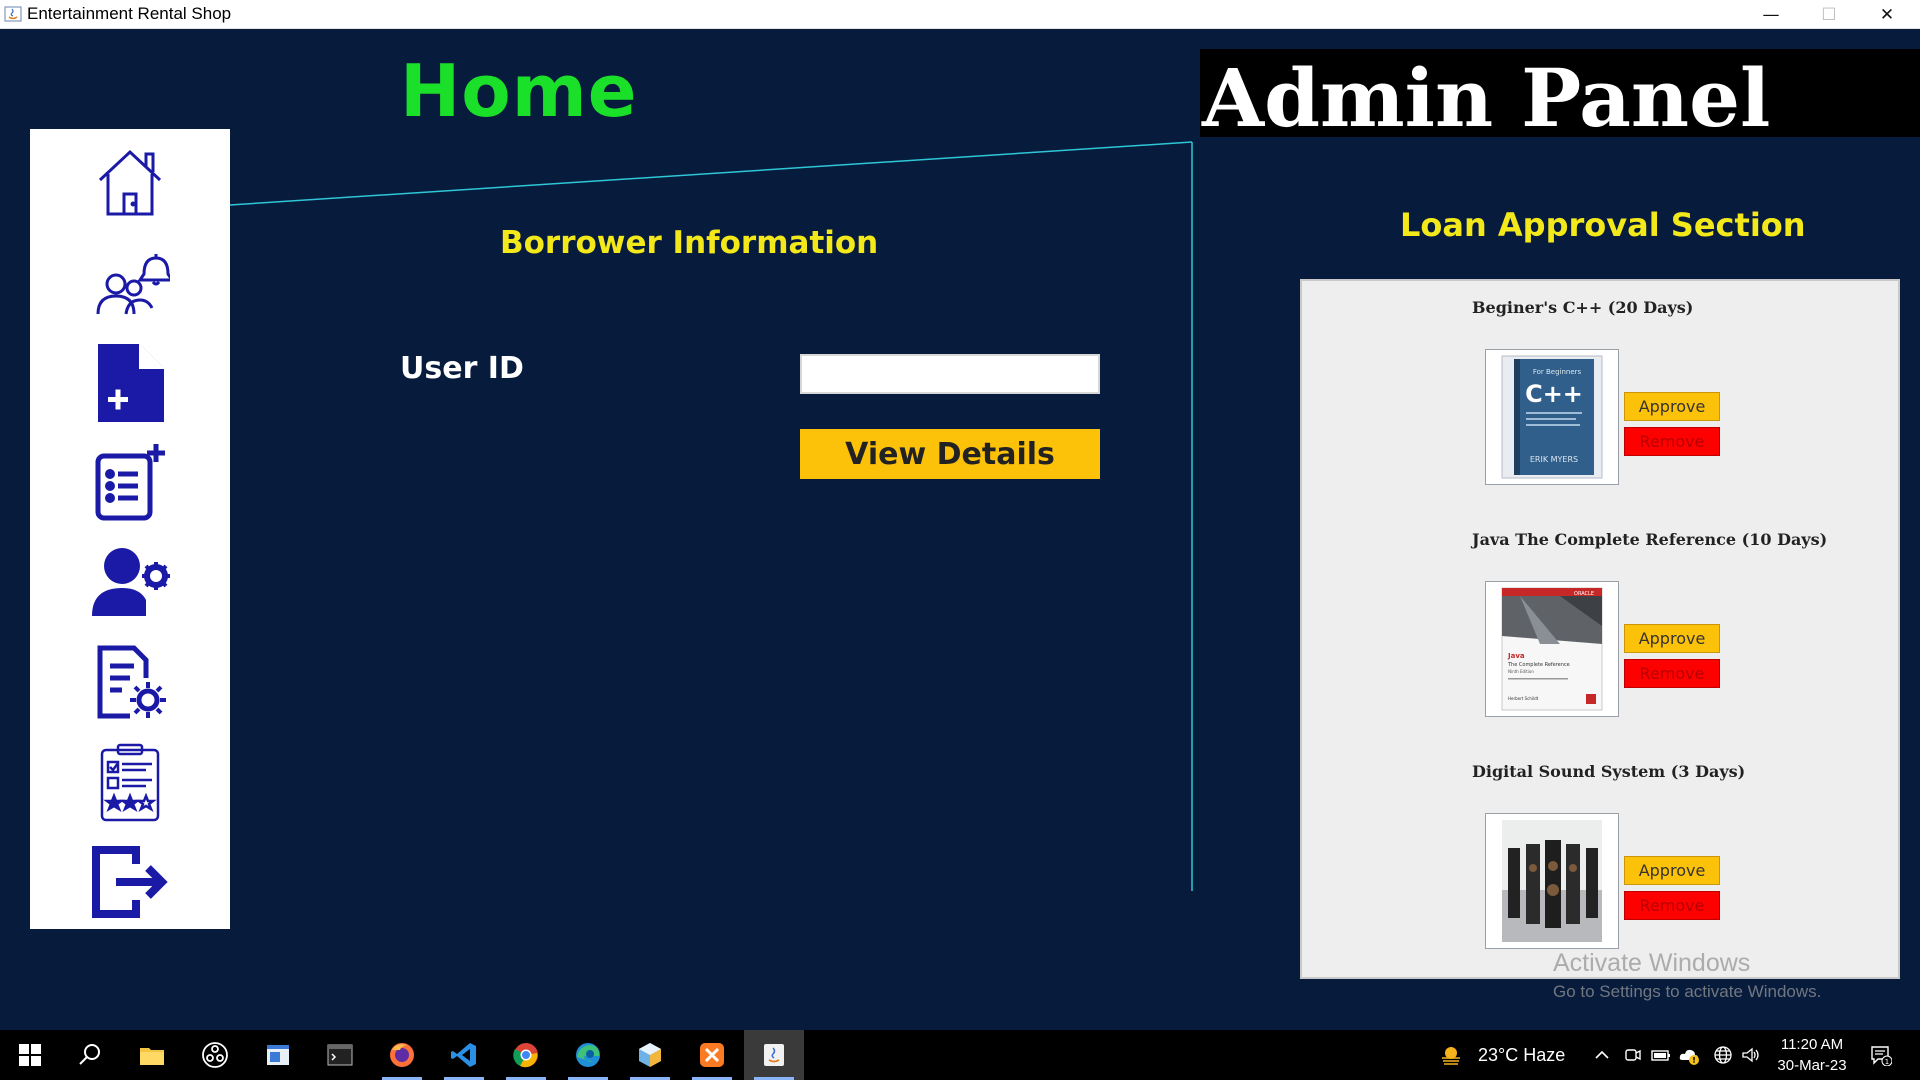 The width and height of the screenshot is (1920, 1080). I want to click on search-button, so click(90, 1055).